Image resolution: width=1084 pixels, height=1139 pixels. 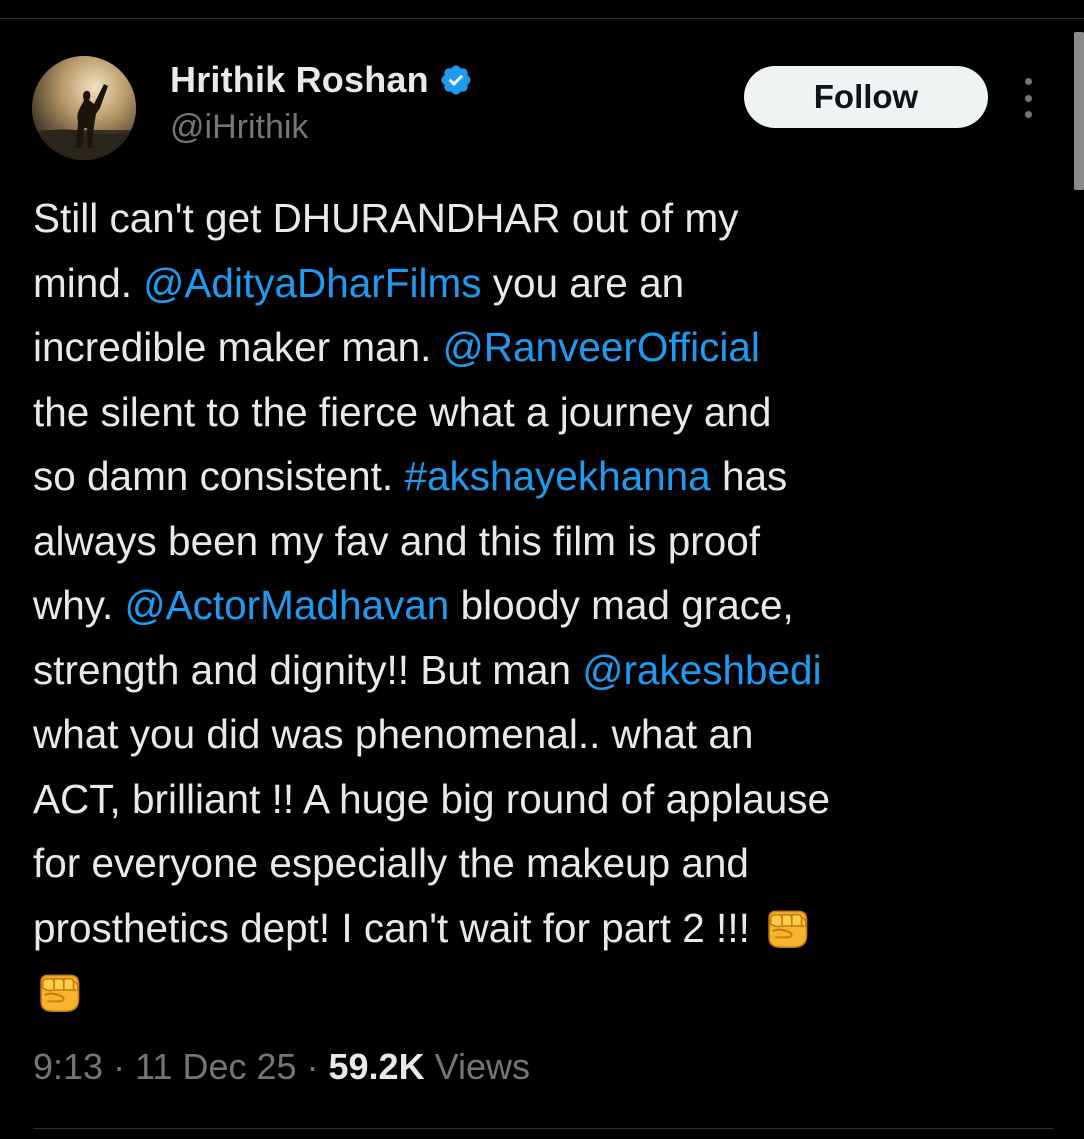 I want to click on author-handle: @iHrithik, so click(x=239, y=127).